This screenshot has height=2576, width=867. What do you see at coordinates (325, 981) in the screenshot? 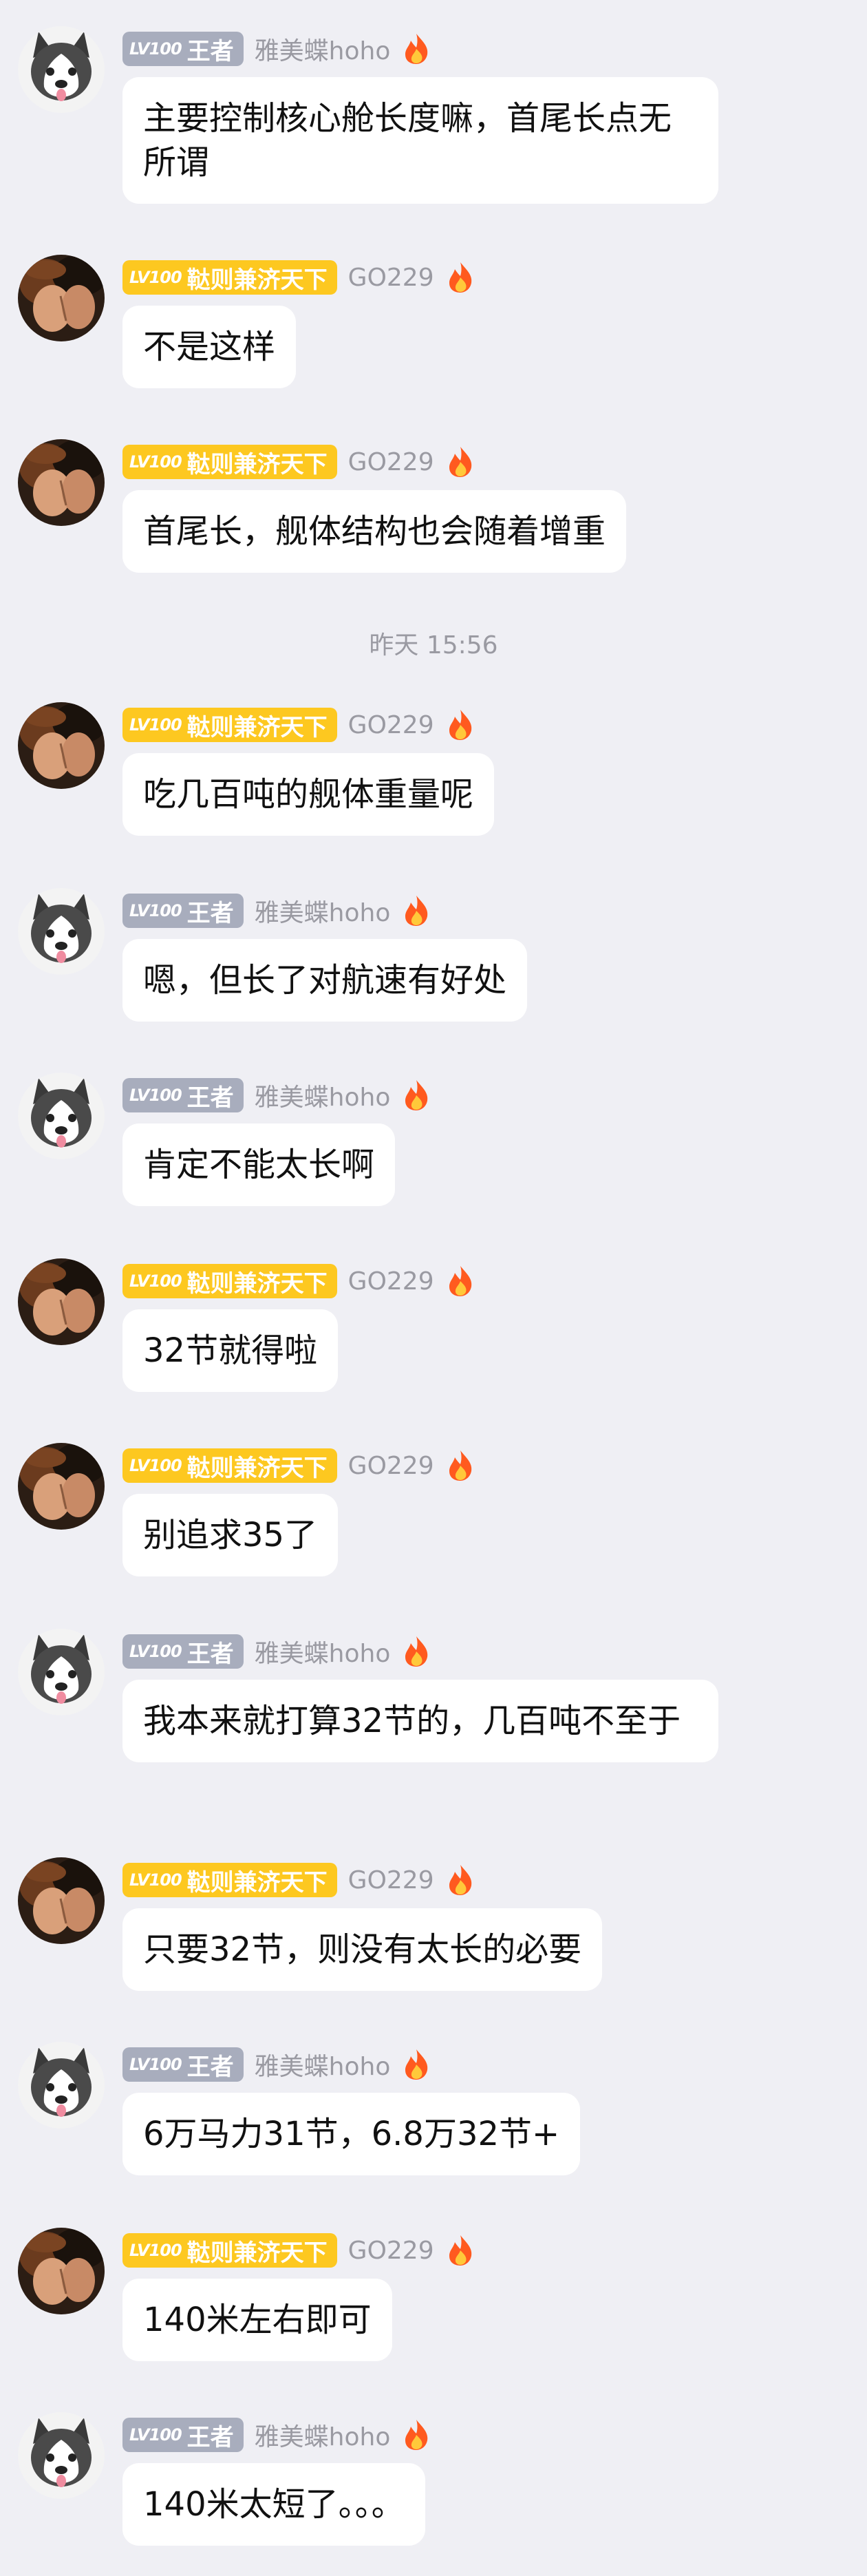
I see `message-bubble: 嗯，但长了对航速有好处` at bounding box center [325, 981].